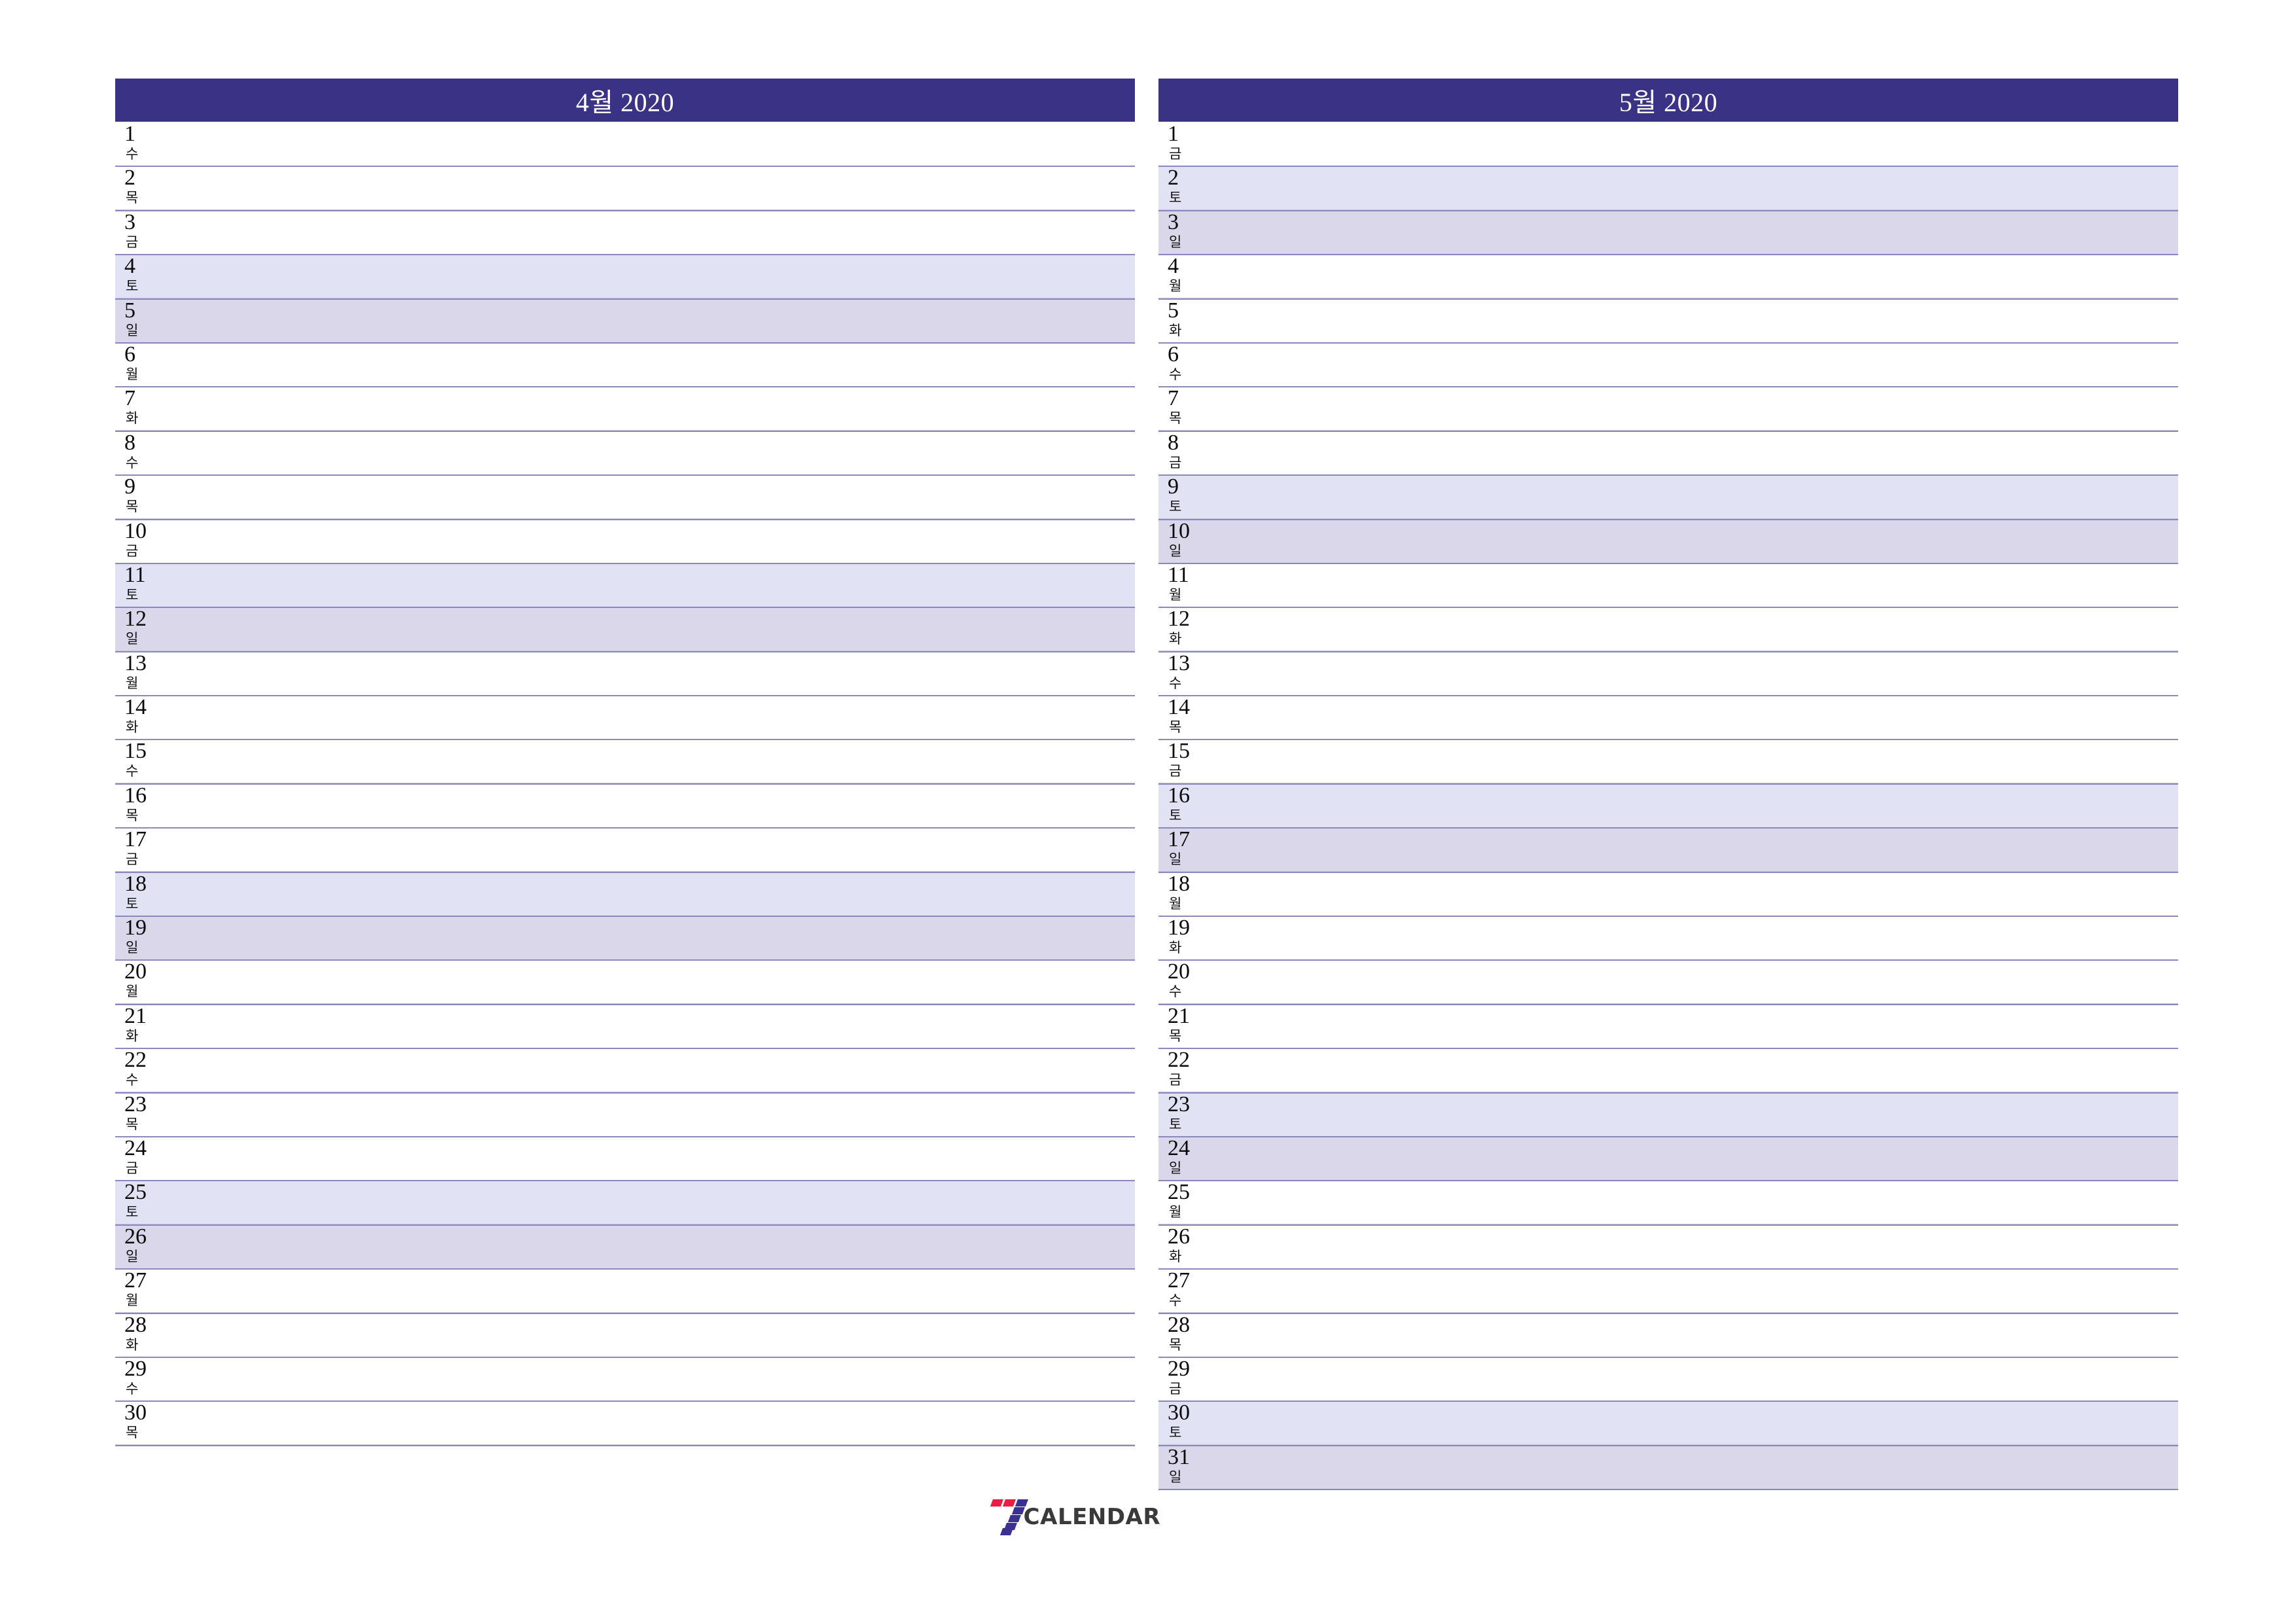 Image resolution: width=2296 pixels, height=1623 pixels. Describe the element at coordinates (1668, 630) in the screenshot. I see `day-row: 12 화` at that location.